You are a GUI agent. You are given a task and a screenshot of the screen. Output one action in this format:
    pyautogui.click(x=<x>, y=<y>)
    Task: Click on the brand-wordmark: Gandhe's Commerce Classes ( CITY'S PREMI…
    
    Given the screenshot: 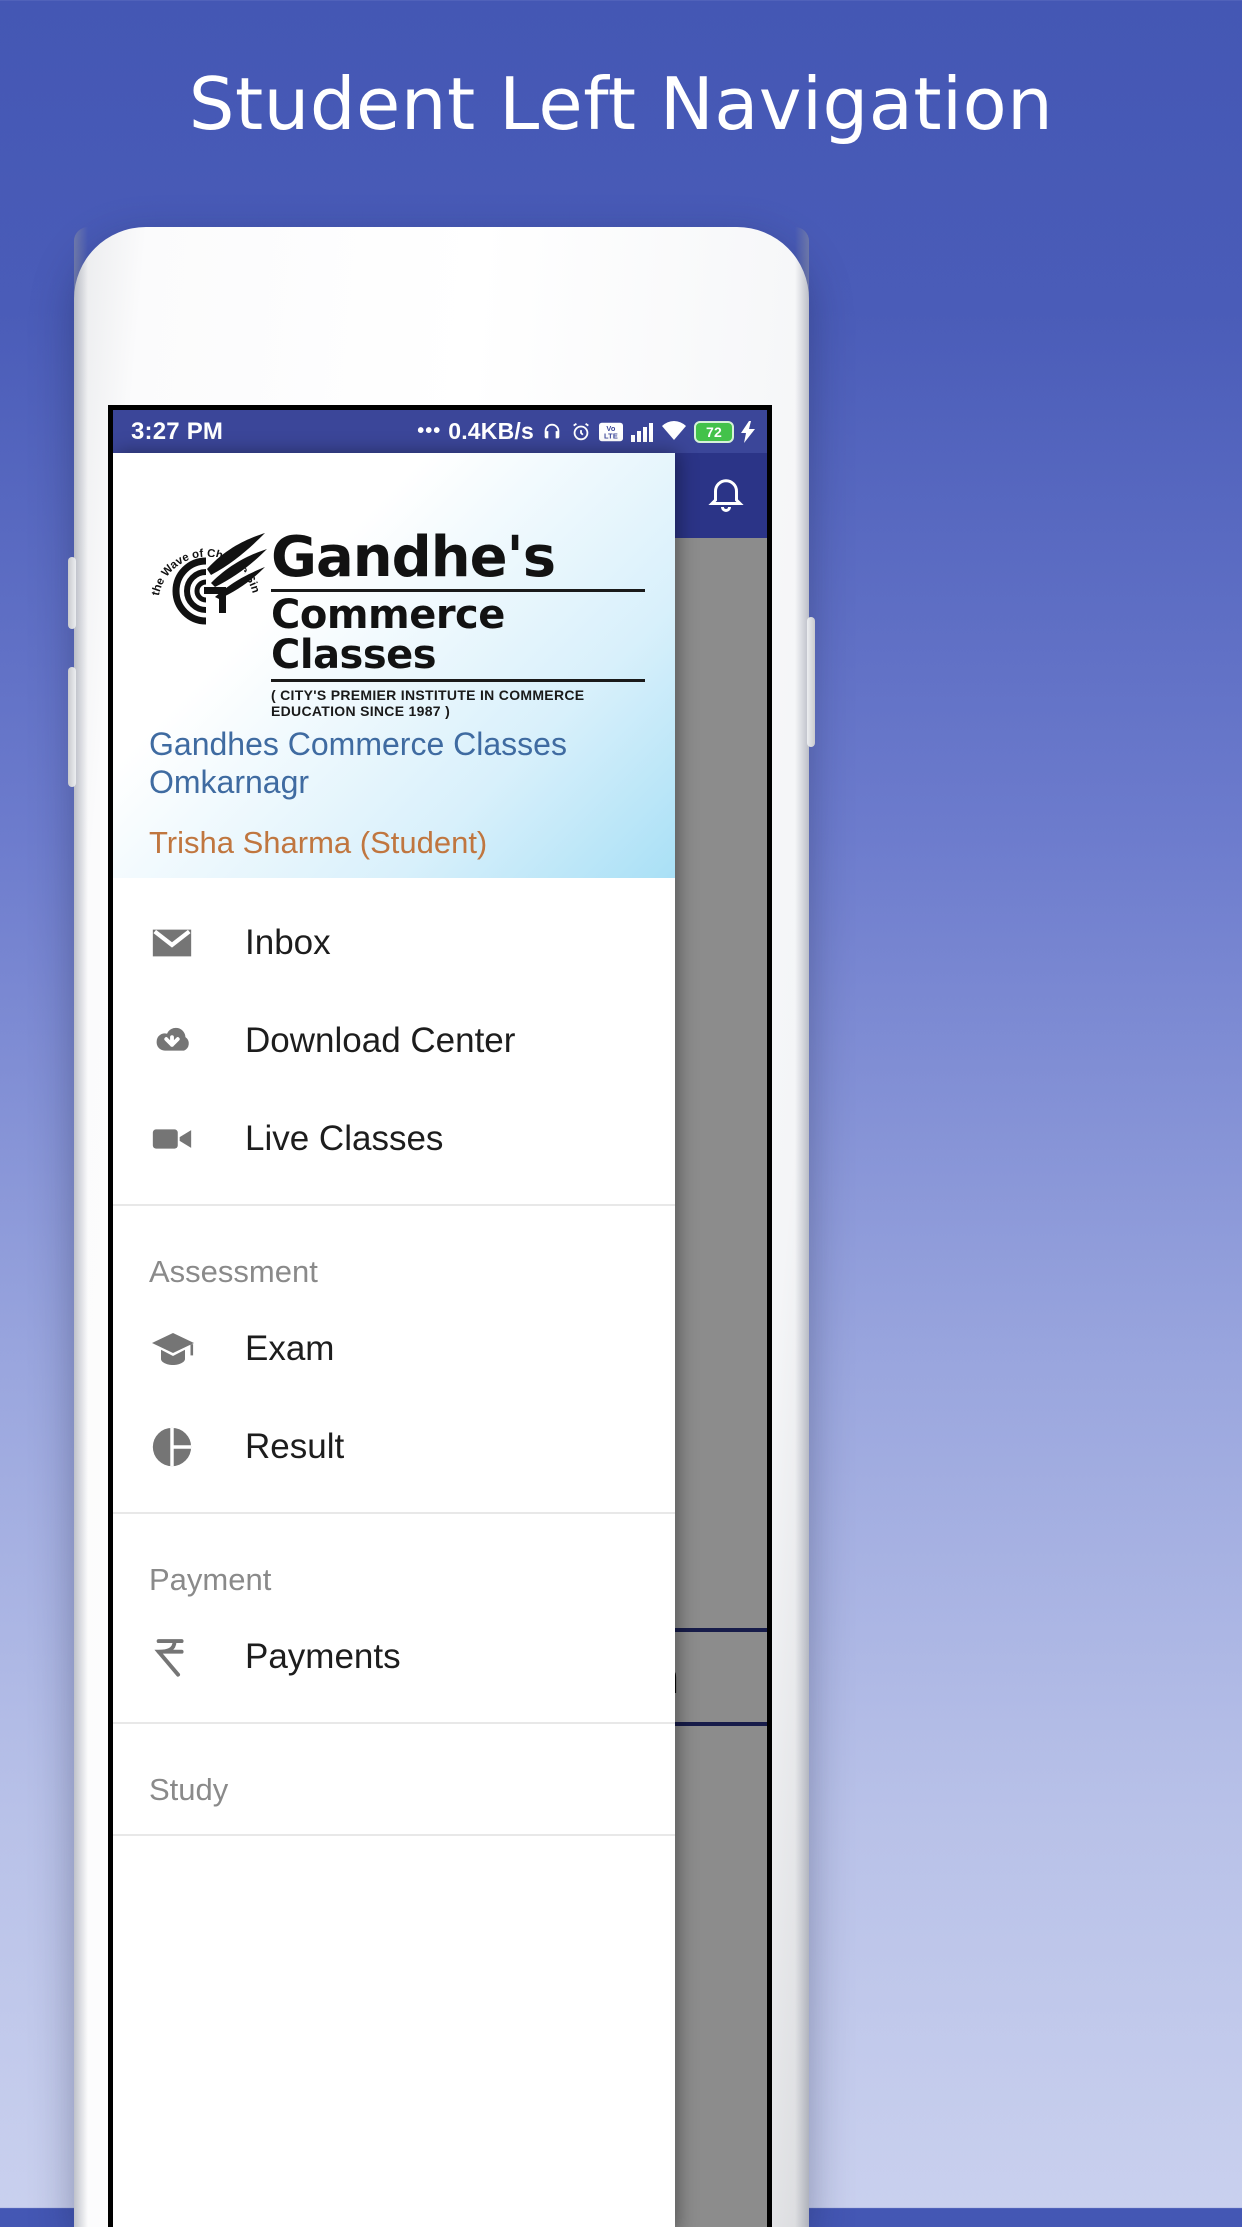 What is the action you would take?
    pyautogui.click(x=458, y=622)
    